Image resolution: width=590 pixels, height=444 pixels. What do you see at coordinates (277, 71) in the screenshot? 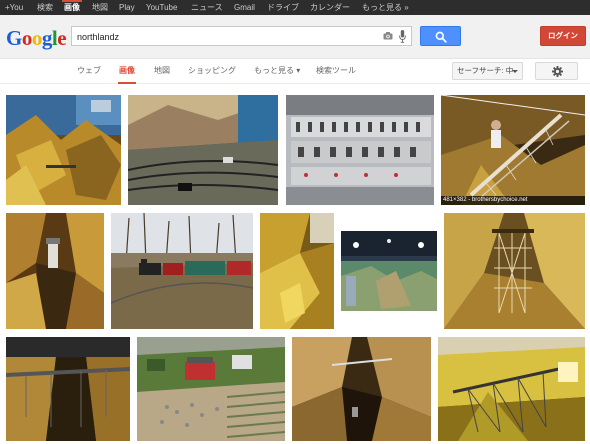
I see `tab-more: もっと見る ▾` at bounding box center [277, 71].